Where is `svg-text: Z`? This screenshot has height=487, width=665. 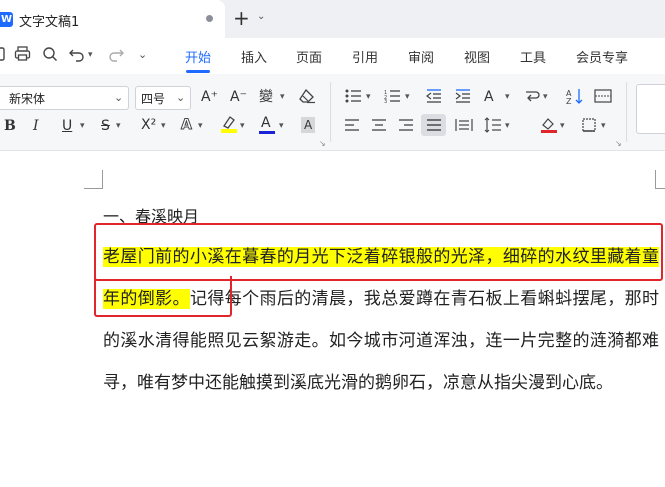 svg-text: Z is located at coordinates (569, 100).